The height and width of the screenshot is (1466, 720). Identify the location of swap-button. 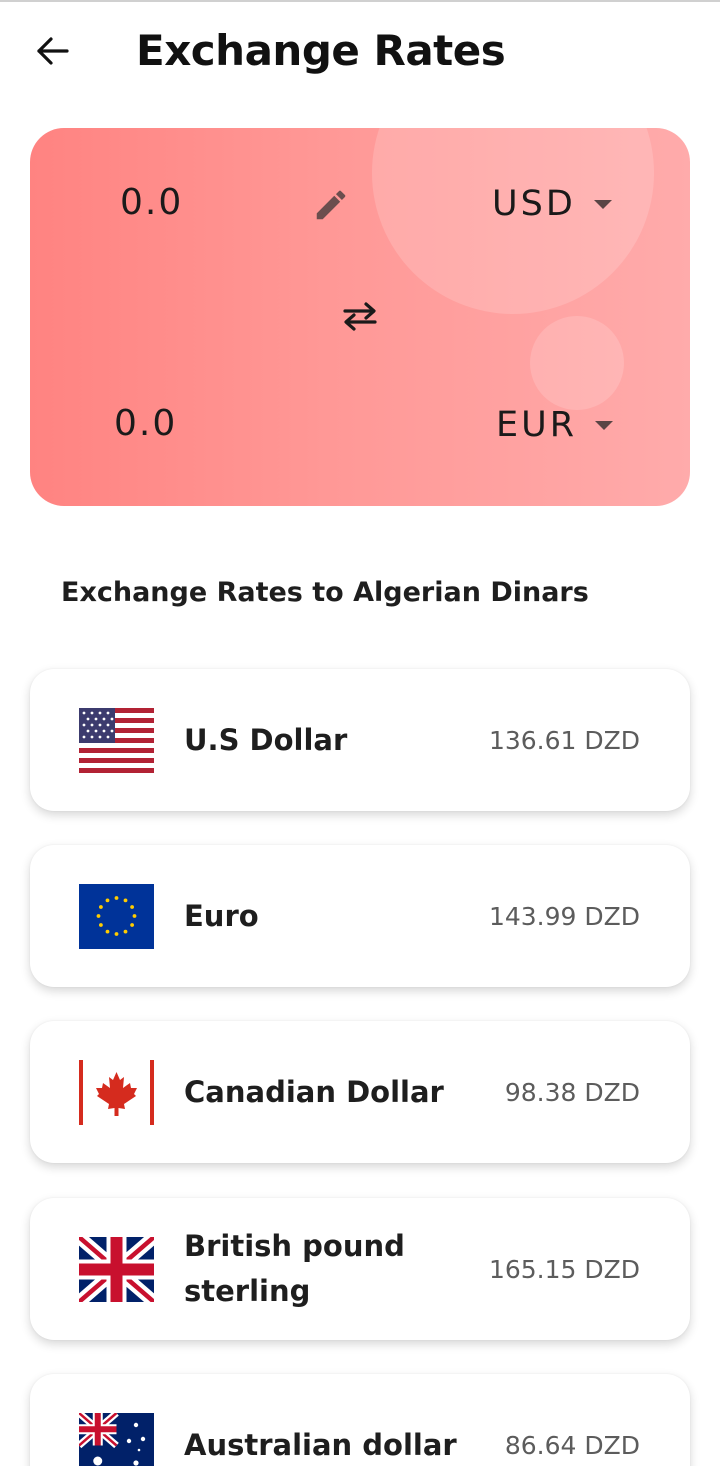
(360, 318).